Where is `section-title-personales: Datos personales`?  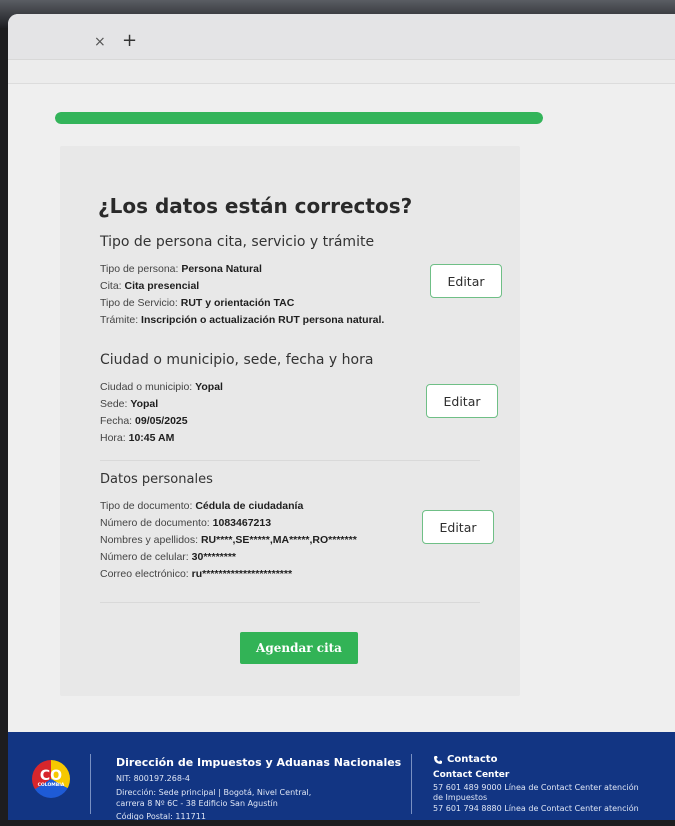
section-title-personales: Datos personales is located at coordinates (156, 479).